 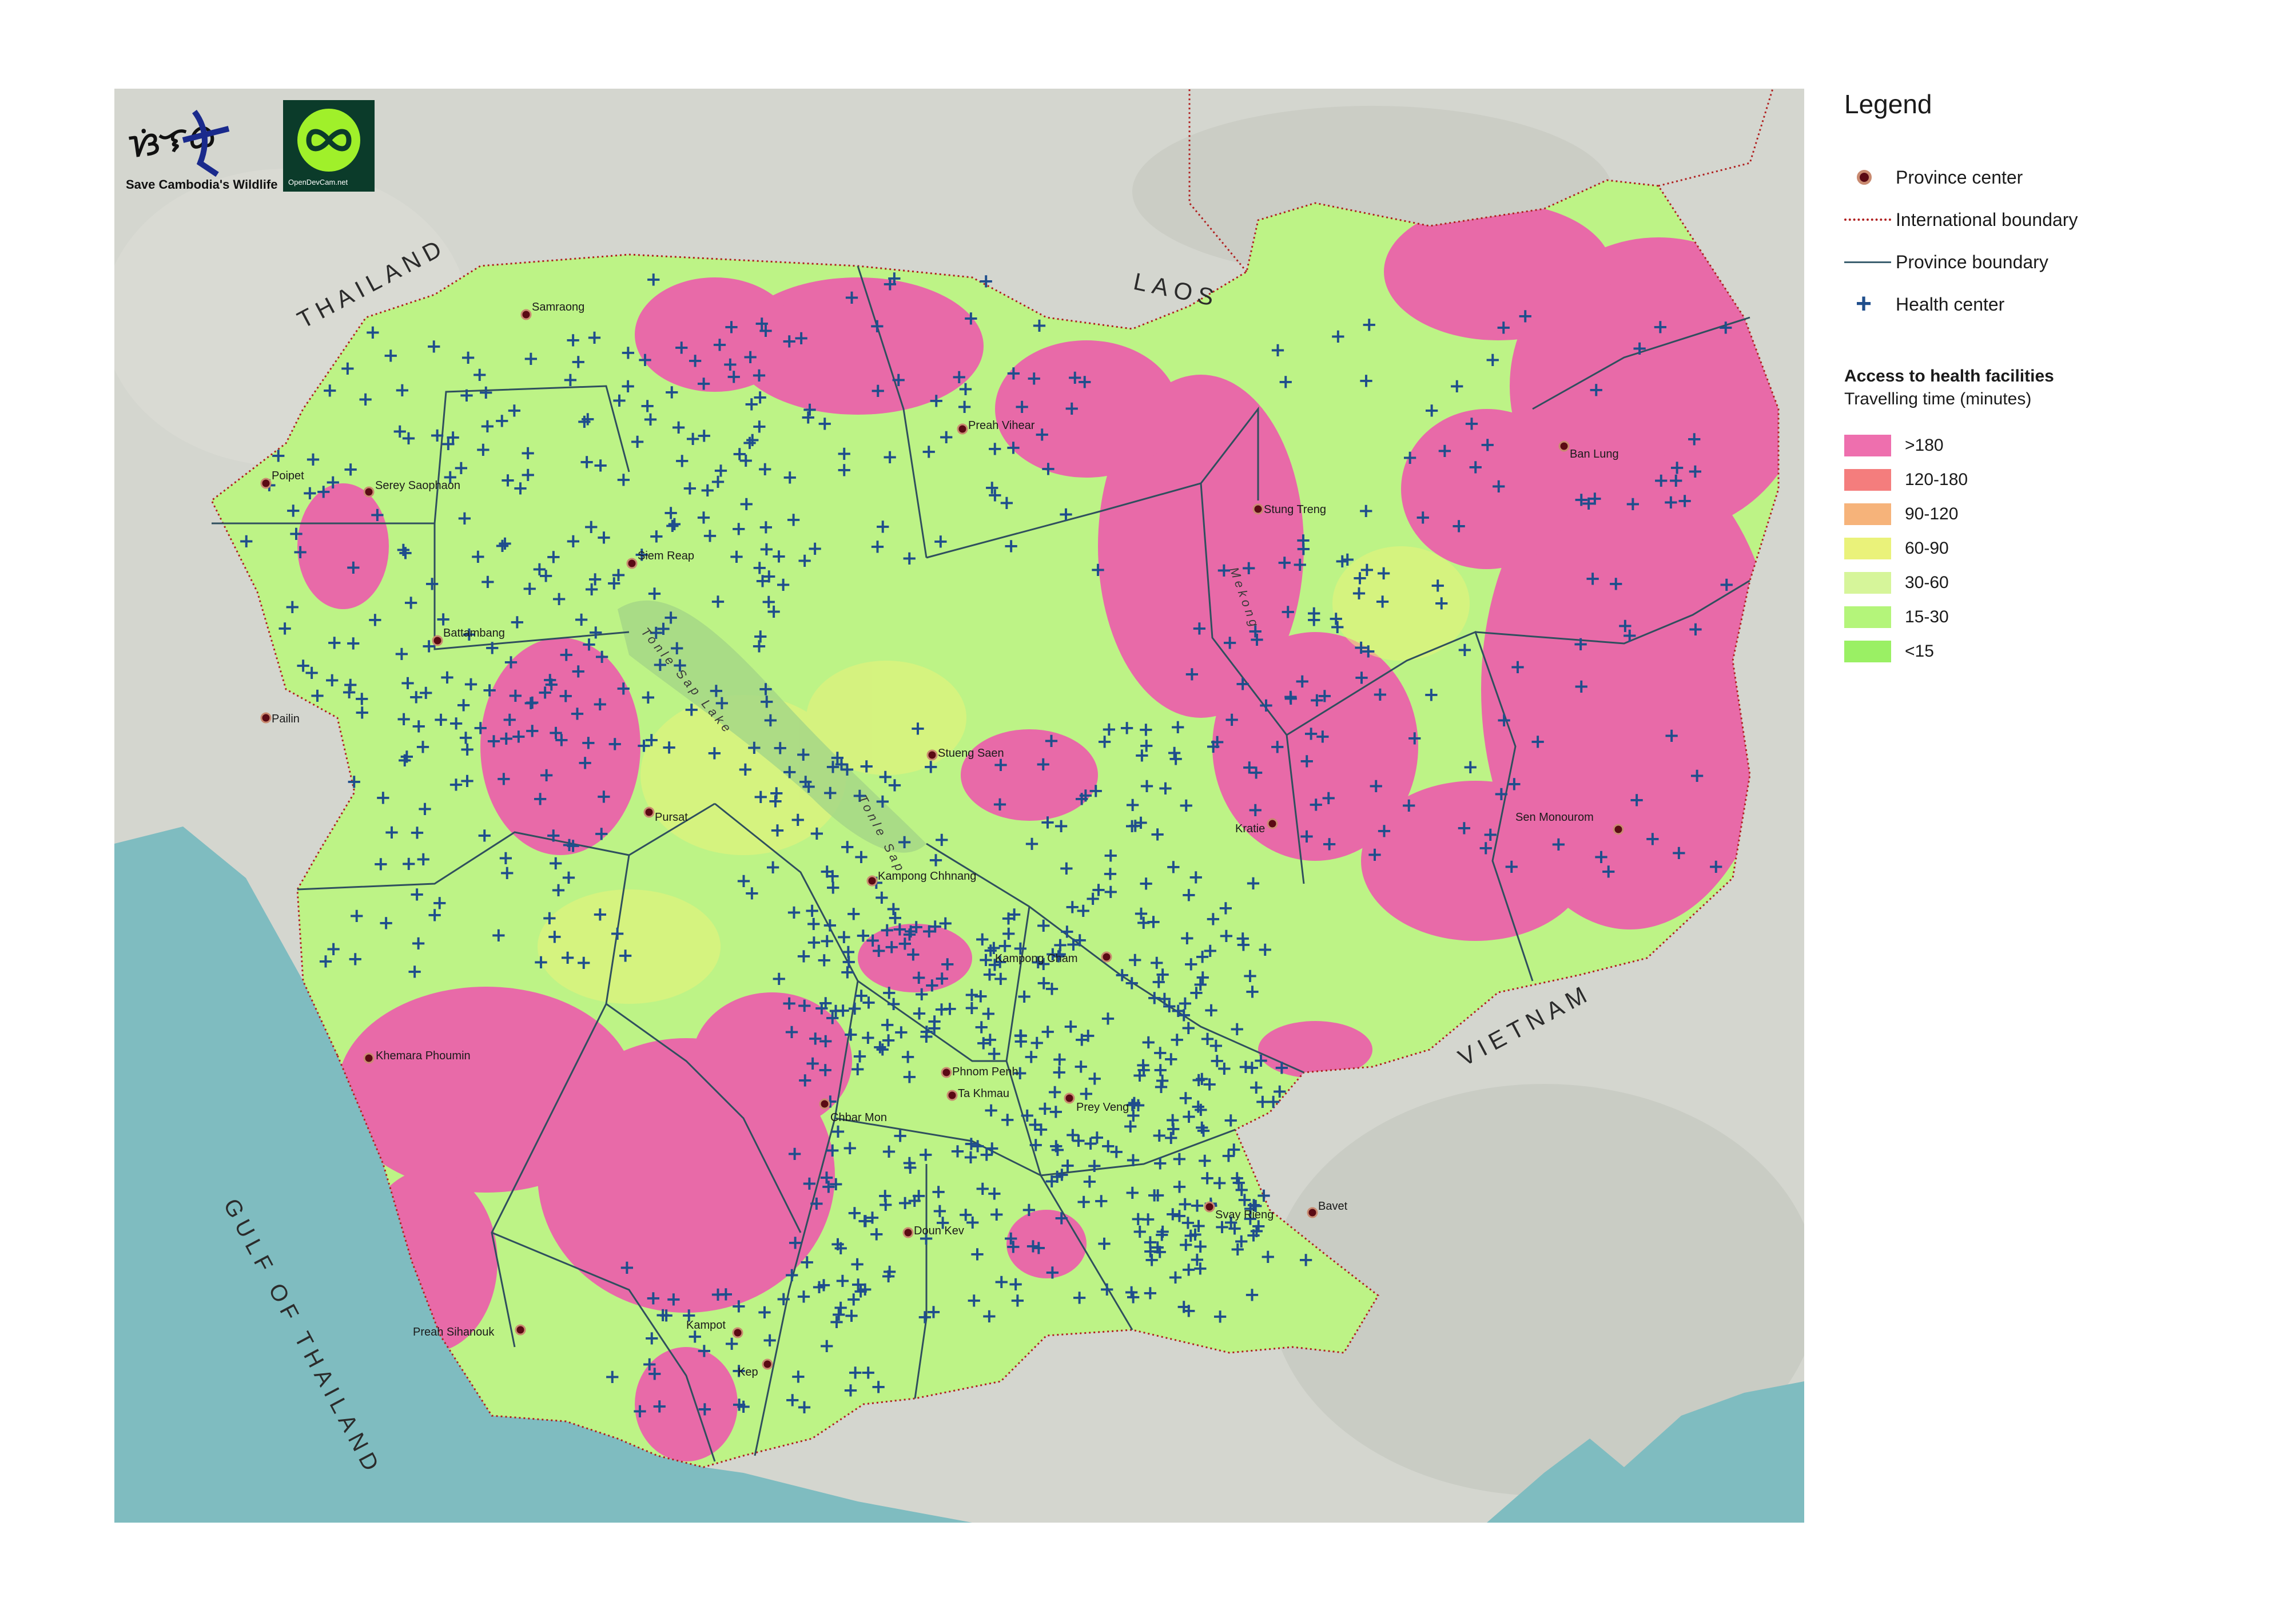 I want to click on label-preah-sihanouk: Preah Sihanouk, so click(x=454, y=1332).